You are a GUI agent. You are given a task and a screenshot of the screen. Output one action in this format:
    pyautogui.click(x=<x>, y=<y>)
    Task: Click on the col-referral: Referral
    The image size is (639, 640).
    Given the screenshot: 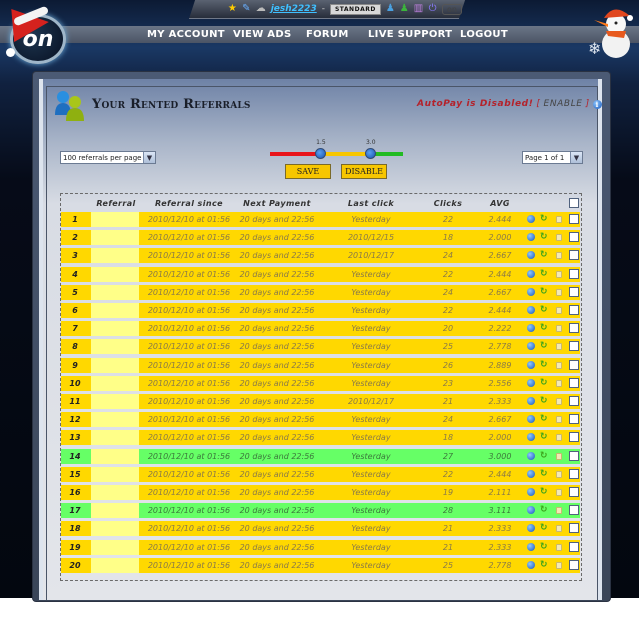 What is the action you would take?
    pyautogui.click(x=116, y=203)
    